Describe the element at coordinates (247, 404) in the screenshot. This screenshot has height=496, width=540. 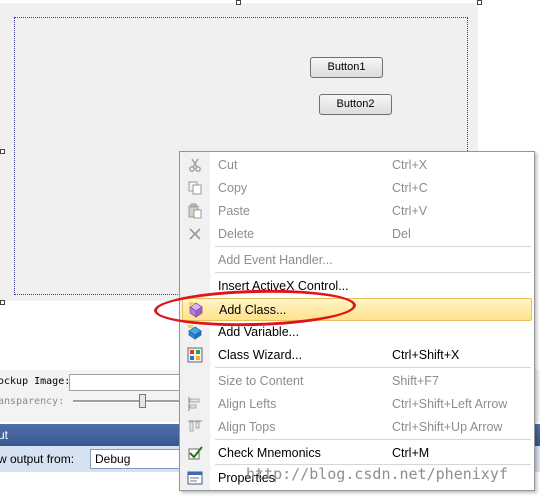
I see `menu-item-label: Align Lefts` at that location.